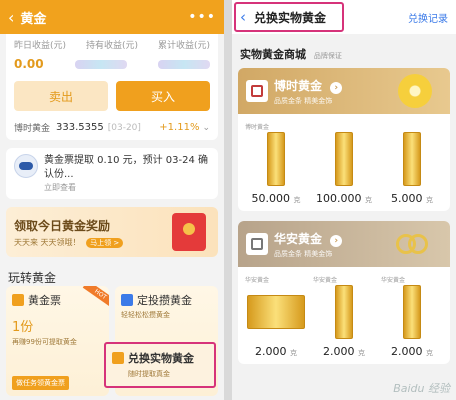  I want to click on gold-rings-icon, so click(414, 244).